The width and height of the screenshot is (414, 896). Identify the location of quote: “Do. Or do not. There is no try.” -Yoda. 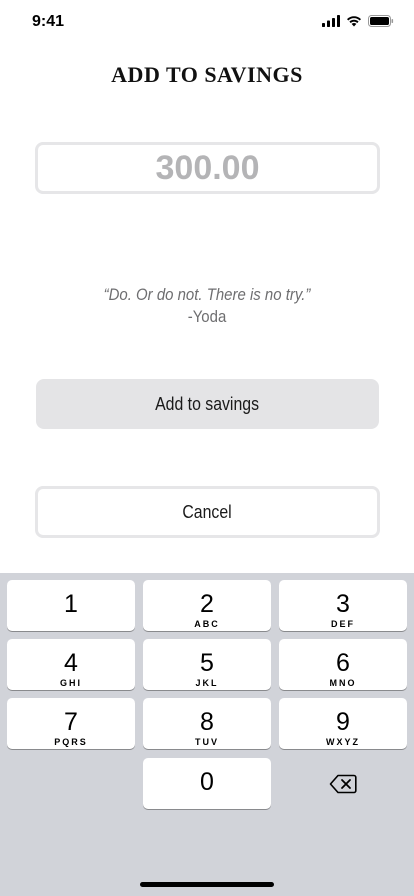
(207, 306).